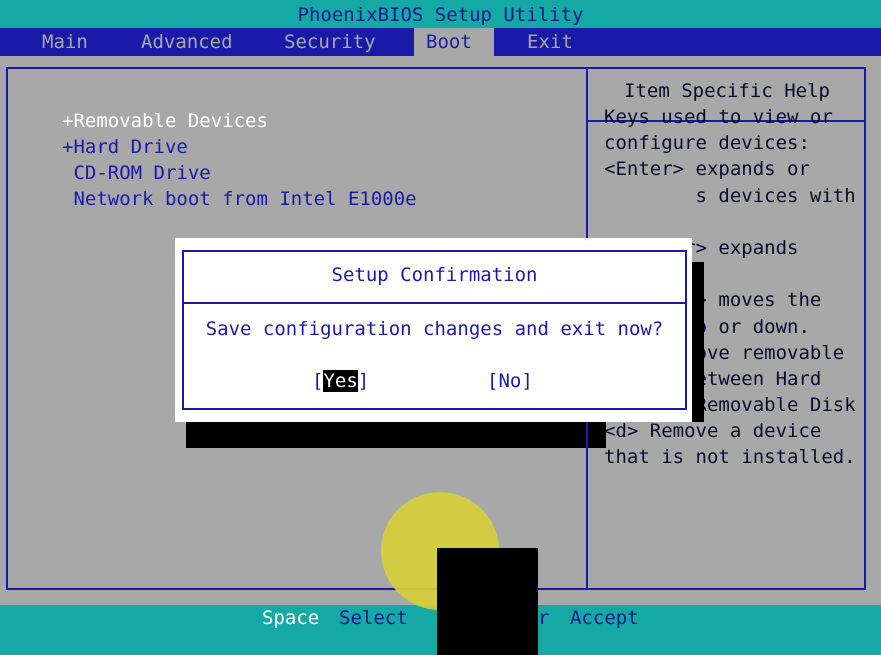  Describe the element at coordinates (735, 222) in the screenshot. I see `help-line` at that location.